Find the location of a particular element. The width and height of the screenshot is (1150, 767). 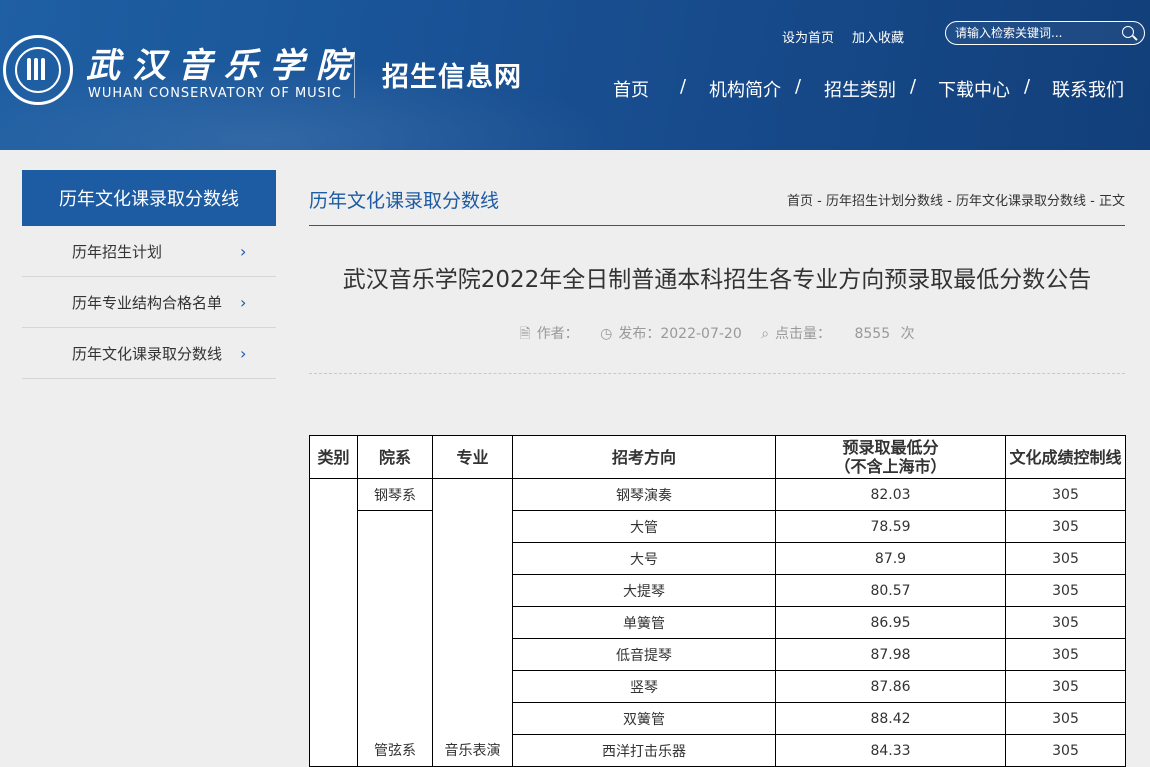

sidebar-item-culture-score-line: 历年文化课录取分数线 › is located at coordinates (149, 353).